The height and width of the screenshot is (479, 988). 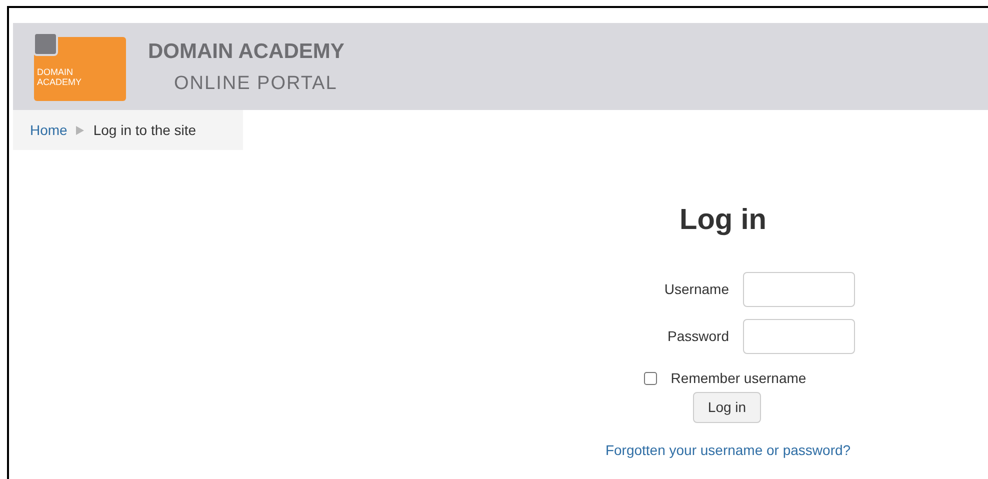 I want to click on site-title: DOMAIN ACADEMY, so click(x=246, y=51).